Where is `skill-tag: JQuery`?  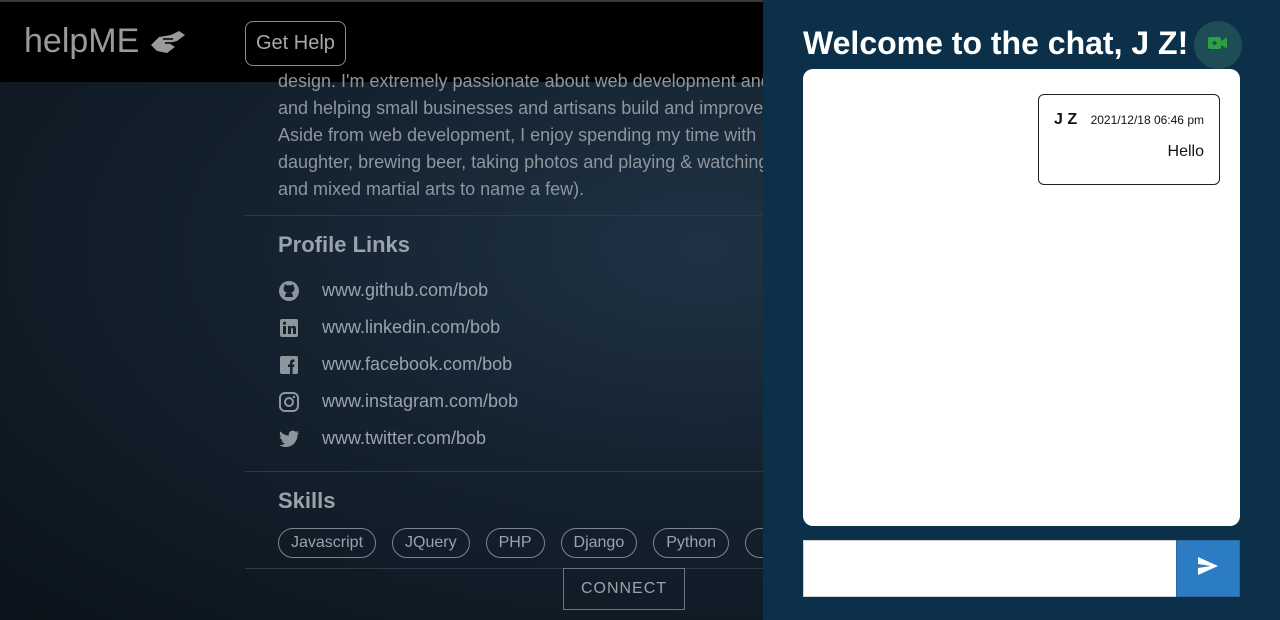
skill-tag: JQuery is located at coordinates (431, 543).